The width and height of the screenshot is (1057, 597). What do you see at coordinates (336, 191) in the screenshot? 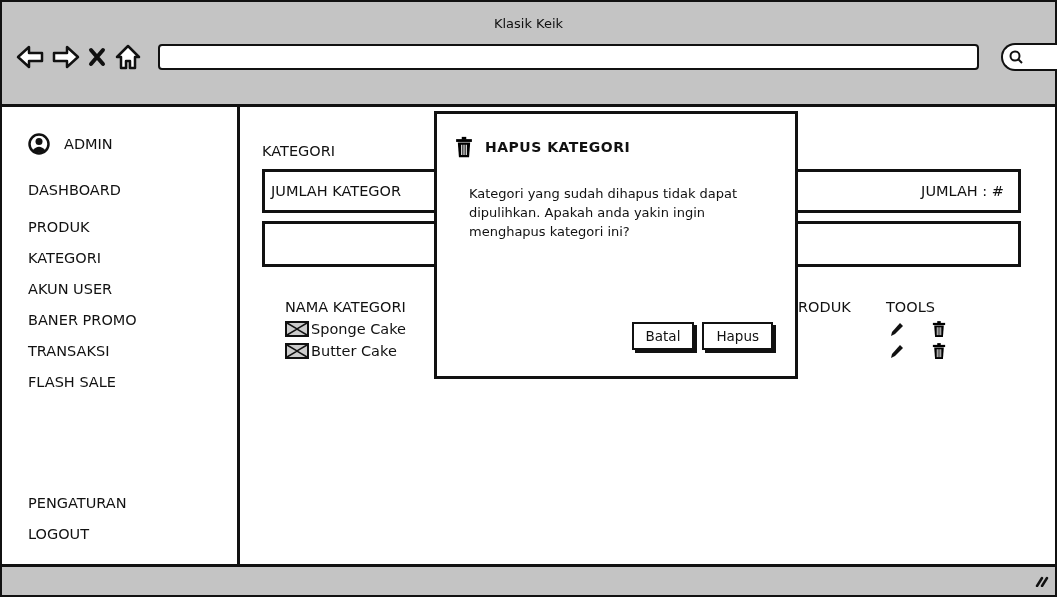
I see `summary-label: JUMLAH KATEGOR` at bounding box center [336, 191].